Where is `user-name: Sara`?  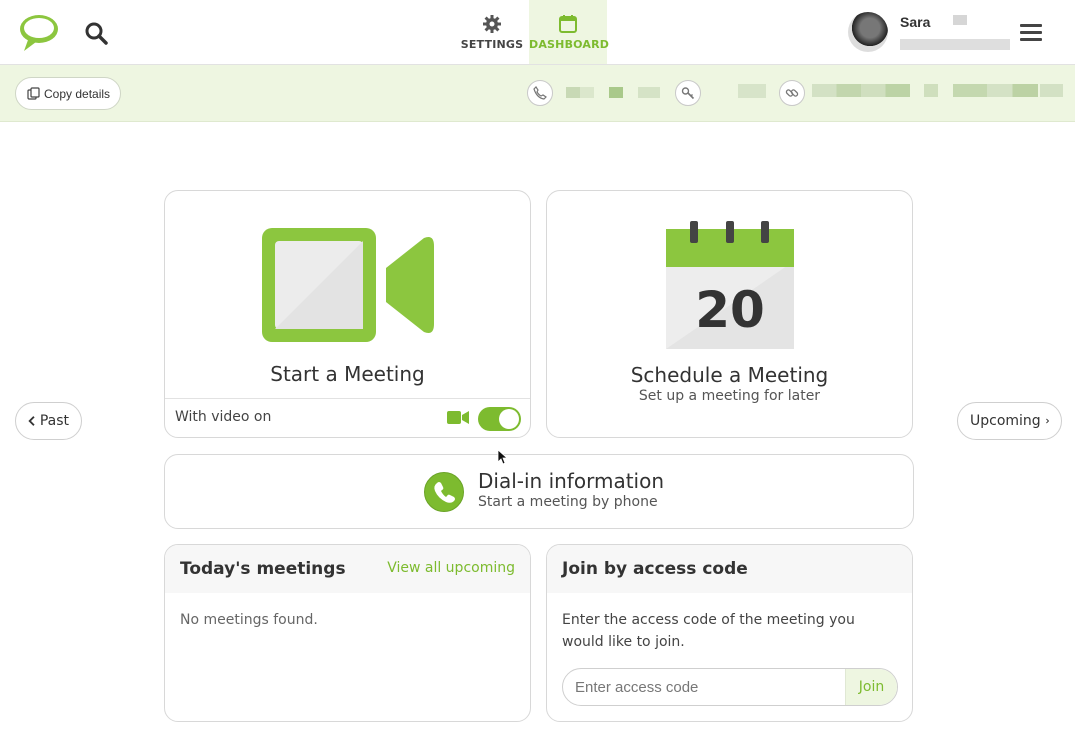 user-name: Sara is located at coordinates (915, 22).